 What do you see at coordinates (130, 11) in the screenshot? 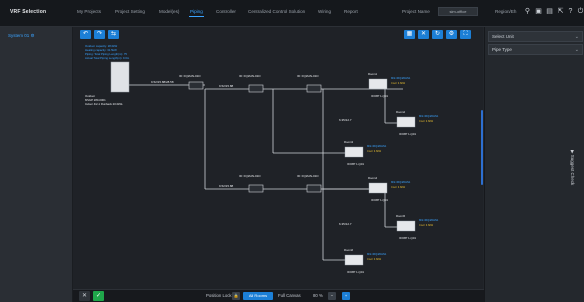
I see `nav-project-setting: Project Setting` at bounding box center [130, 11].